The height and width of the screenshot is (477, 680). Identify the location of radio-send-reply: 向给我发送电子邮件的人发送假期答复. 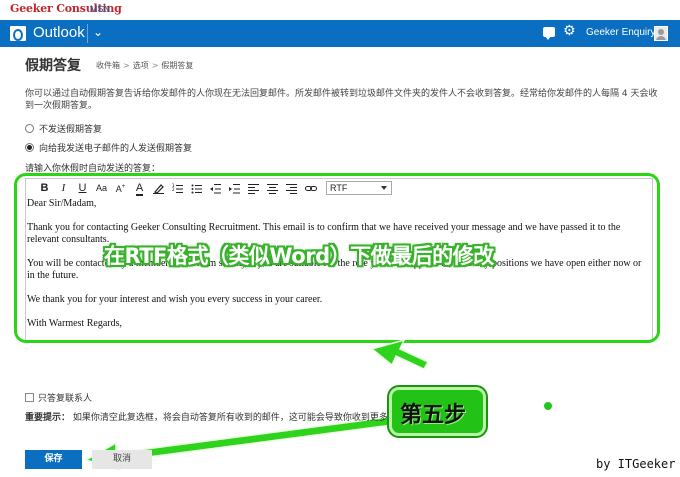
(108, 147).